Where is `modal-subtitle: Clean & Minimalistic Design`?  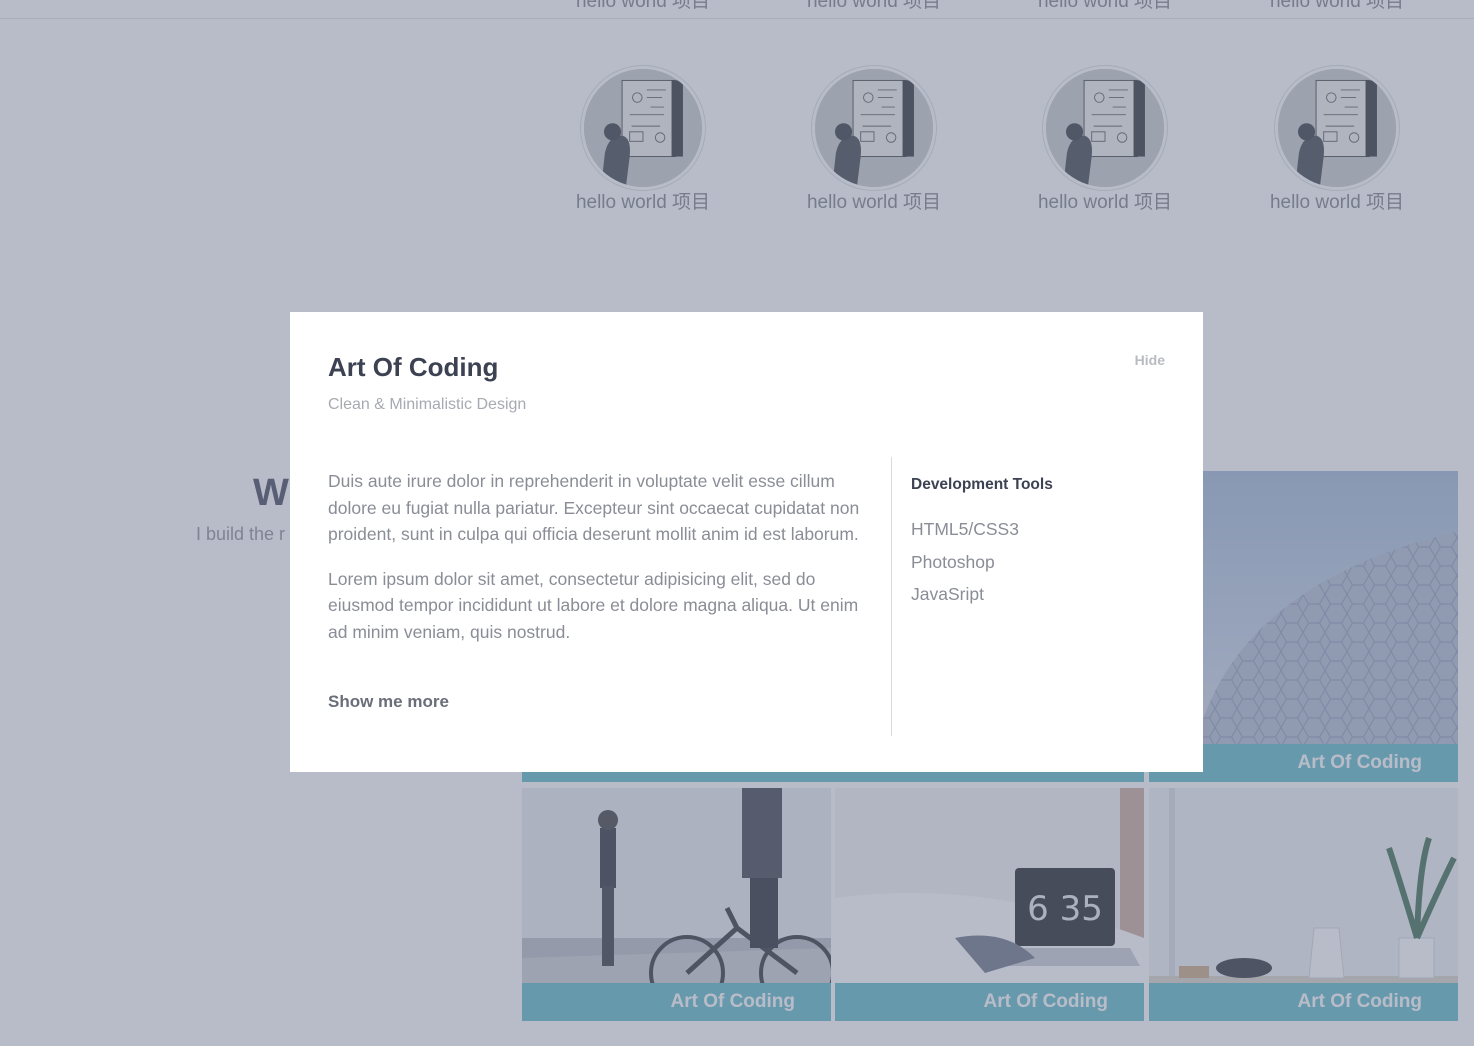 modal-subtitle: Clean & Minimalistic Design is located at coordinates (427, 404).